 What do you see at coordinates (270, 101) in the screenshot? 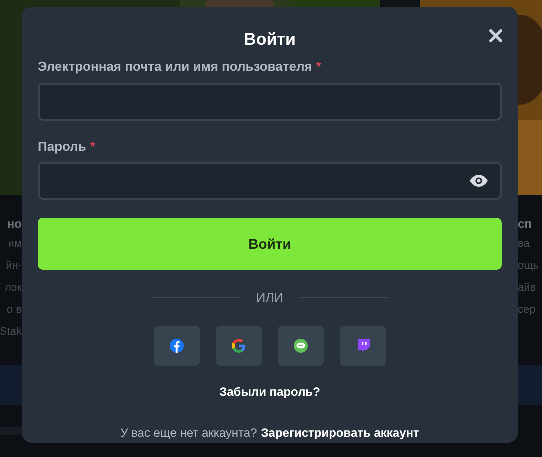
I see `input-field` at bounding box center [270, 101].